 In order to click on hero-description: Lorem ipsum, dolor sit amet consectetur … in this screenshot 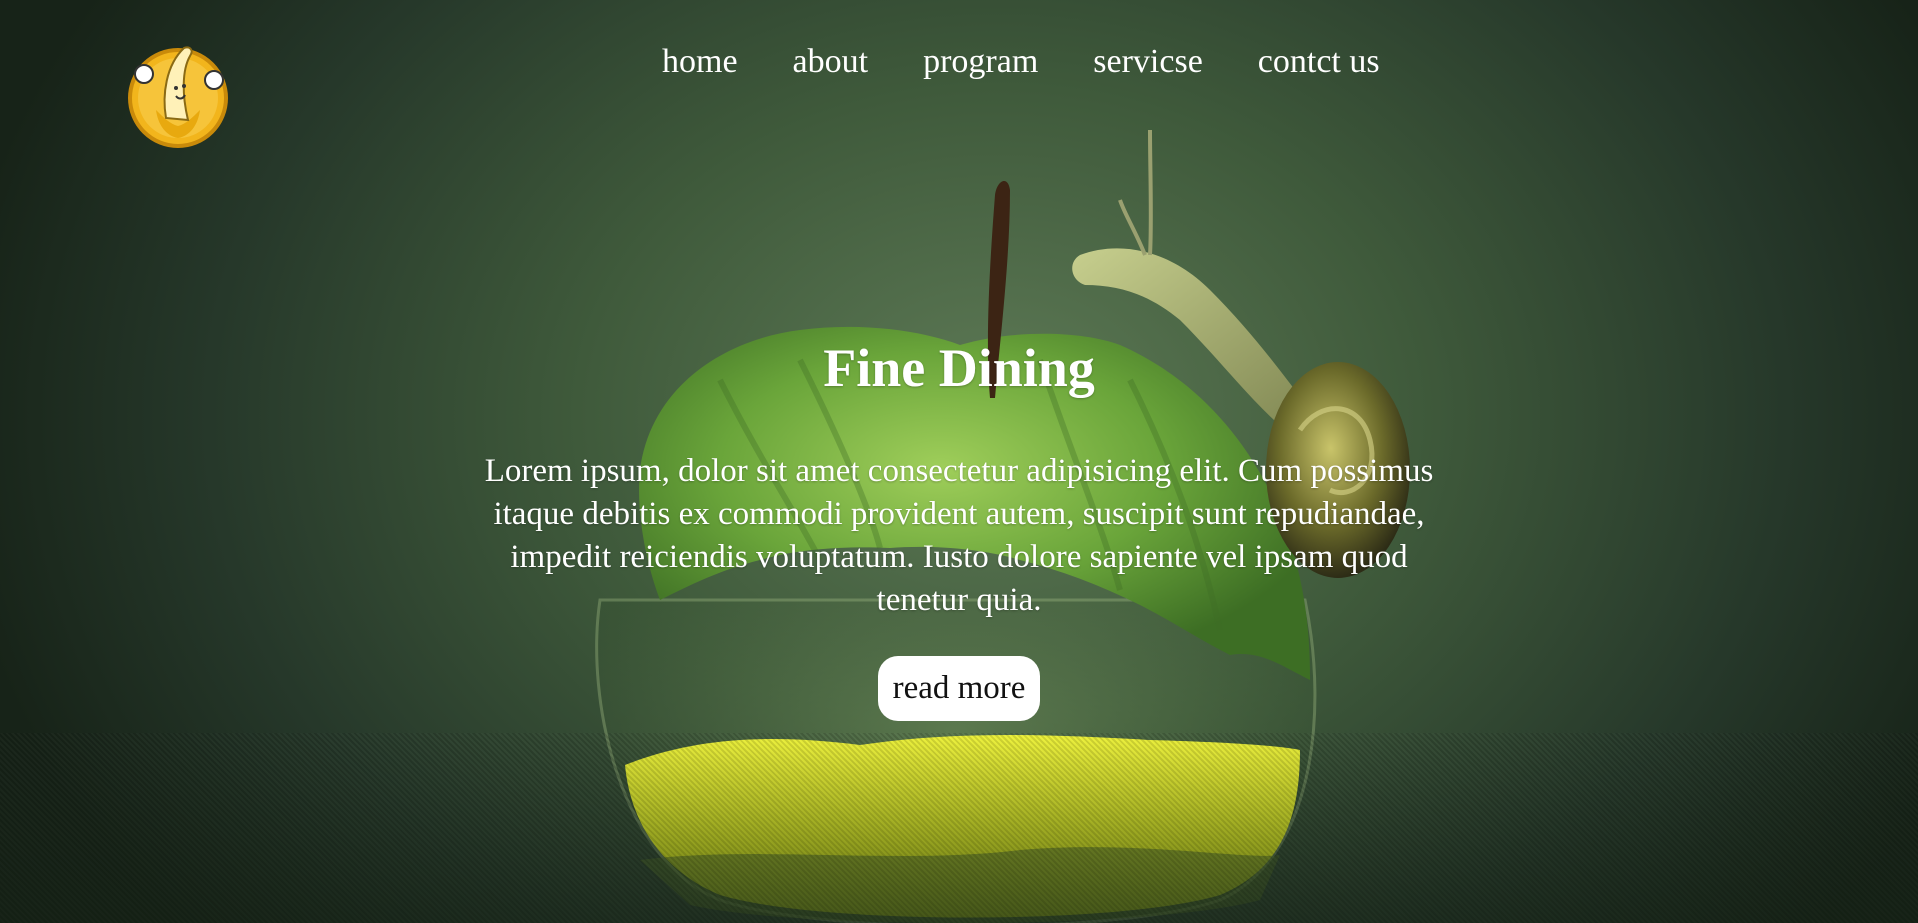, I will do `click(959, 535)`.